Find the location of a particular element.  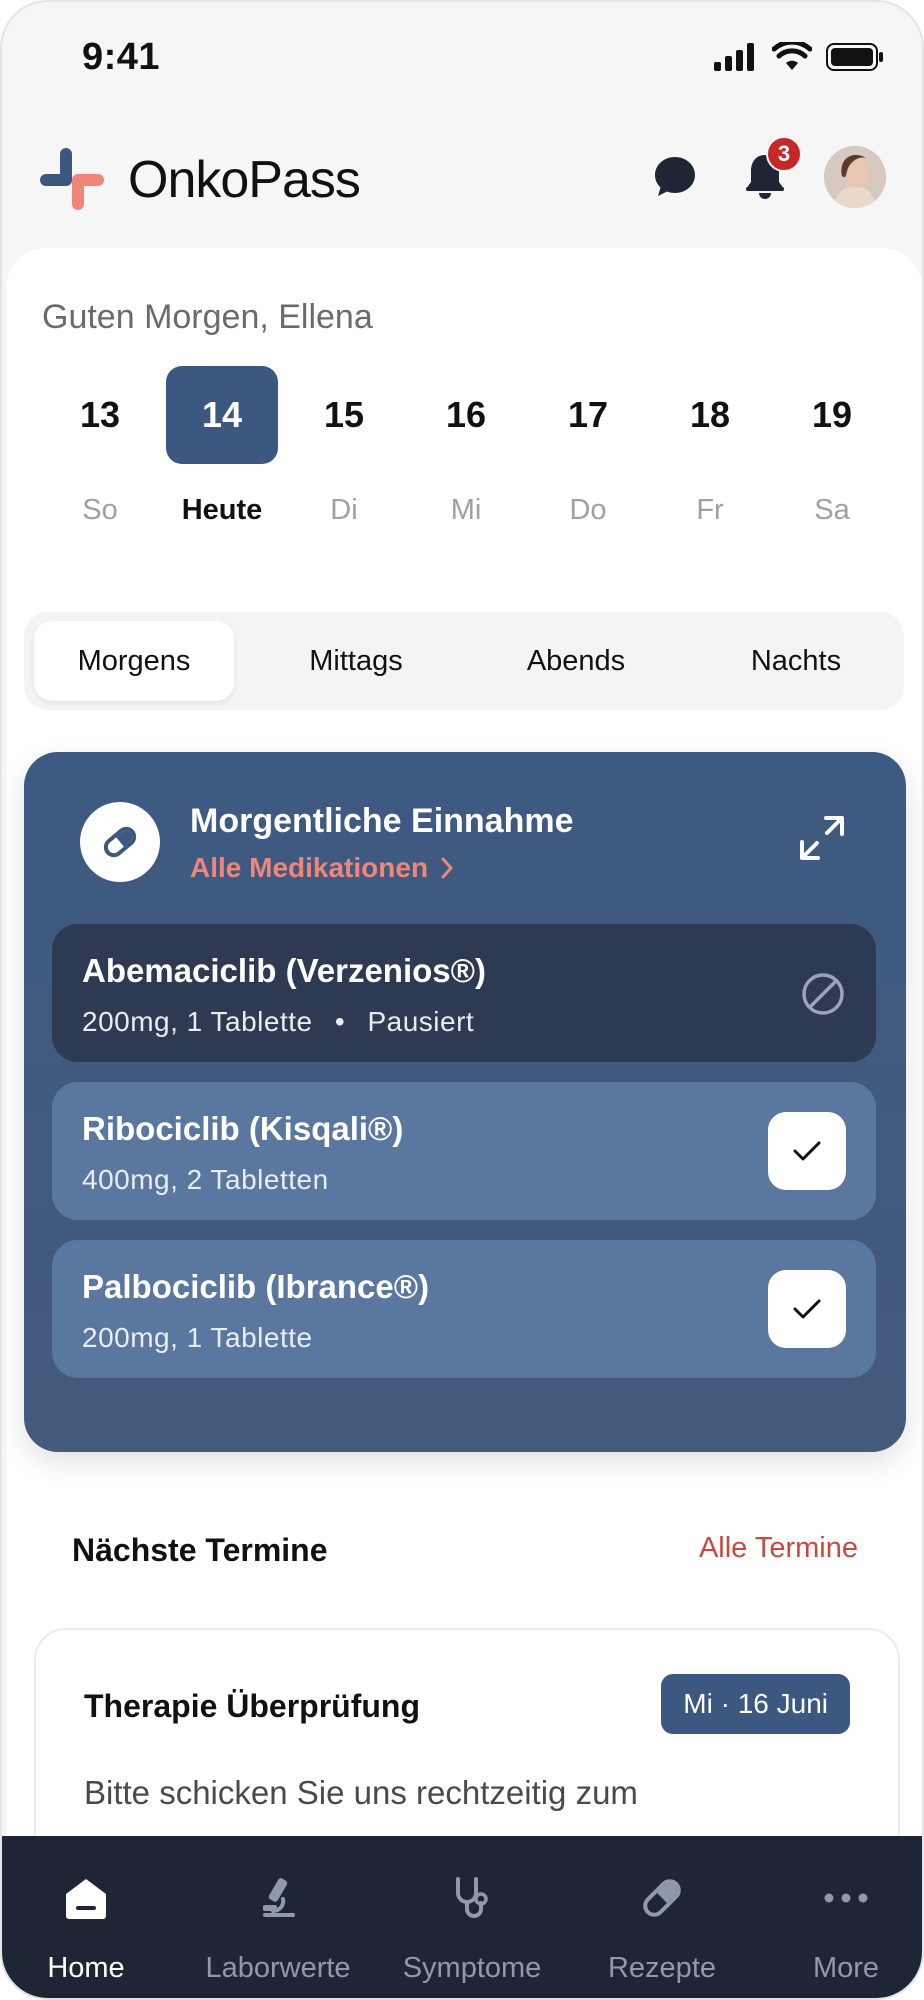

appointment-title: Therapie Überprüfung is located at coordinates (252, 1706).